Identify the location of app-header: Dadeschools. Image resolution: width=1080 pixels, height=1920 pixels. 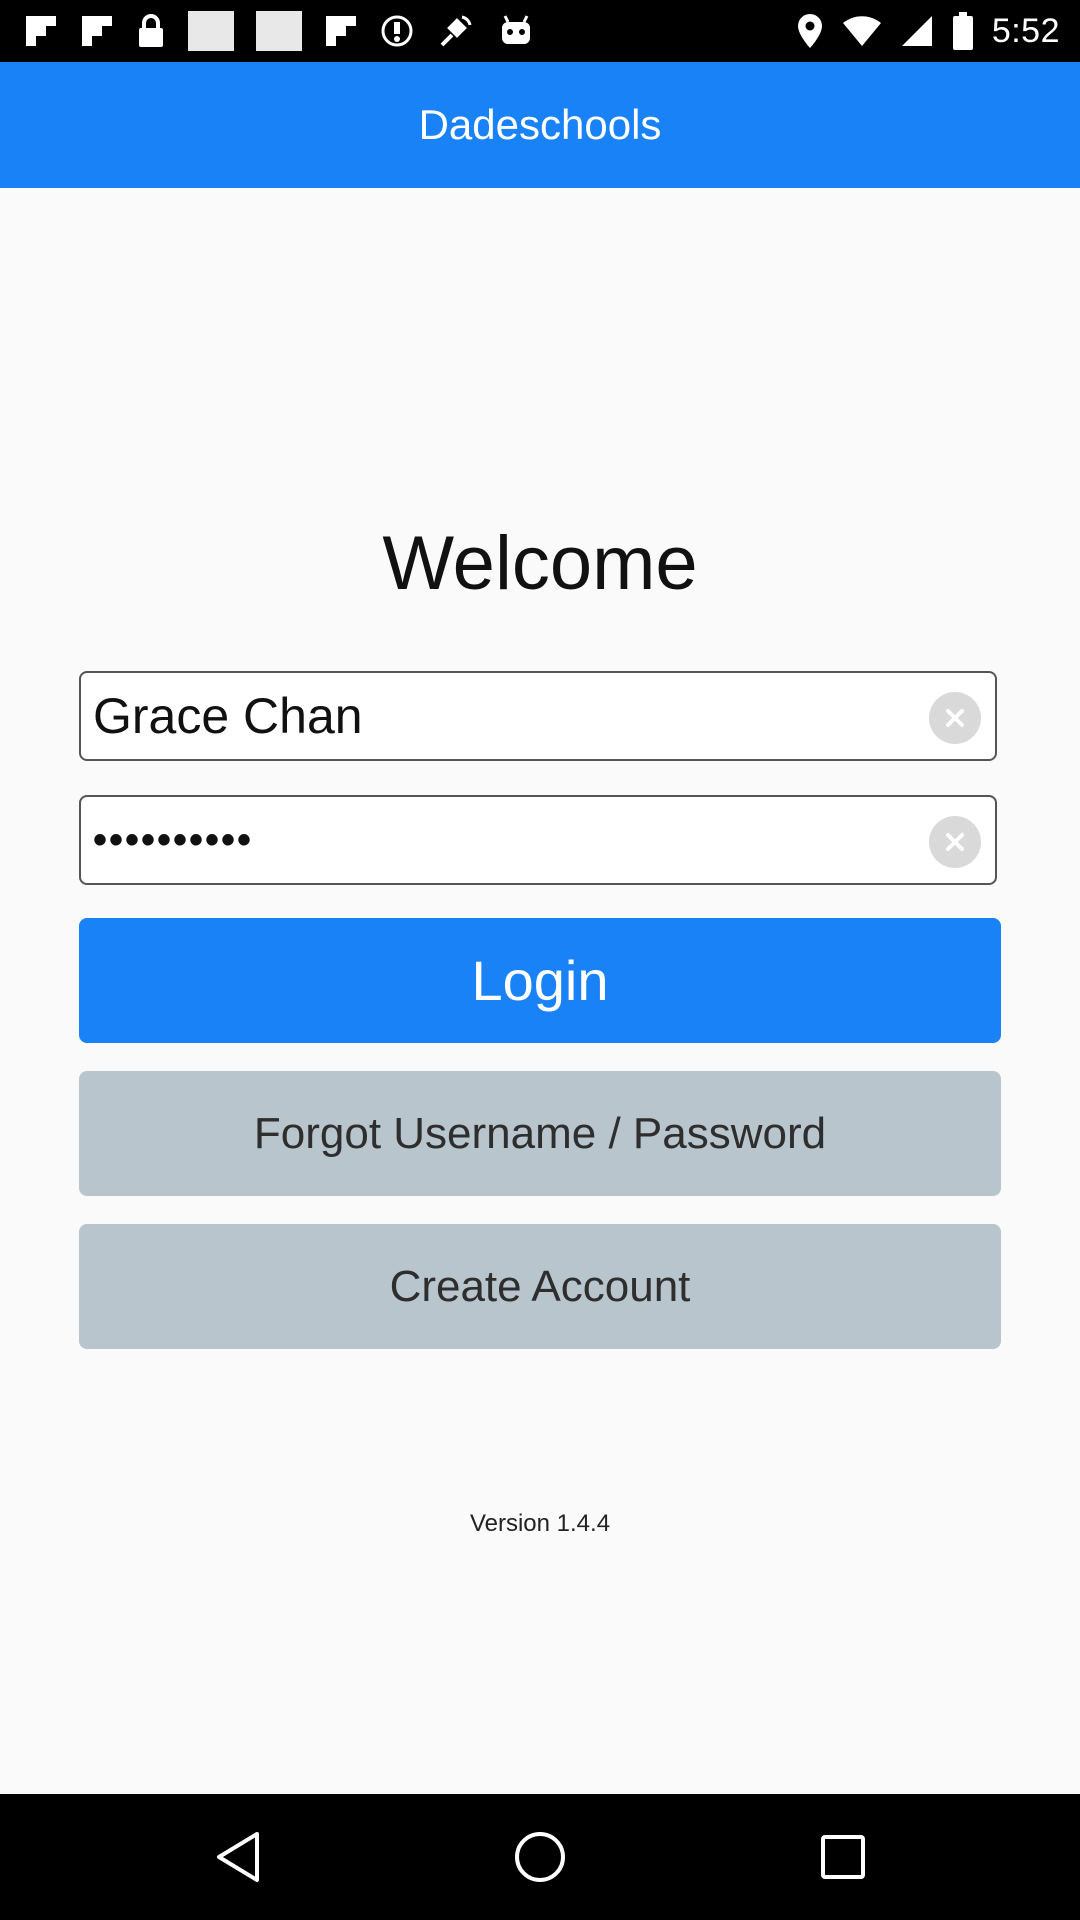
(540, 125).